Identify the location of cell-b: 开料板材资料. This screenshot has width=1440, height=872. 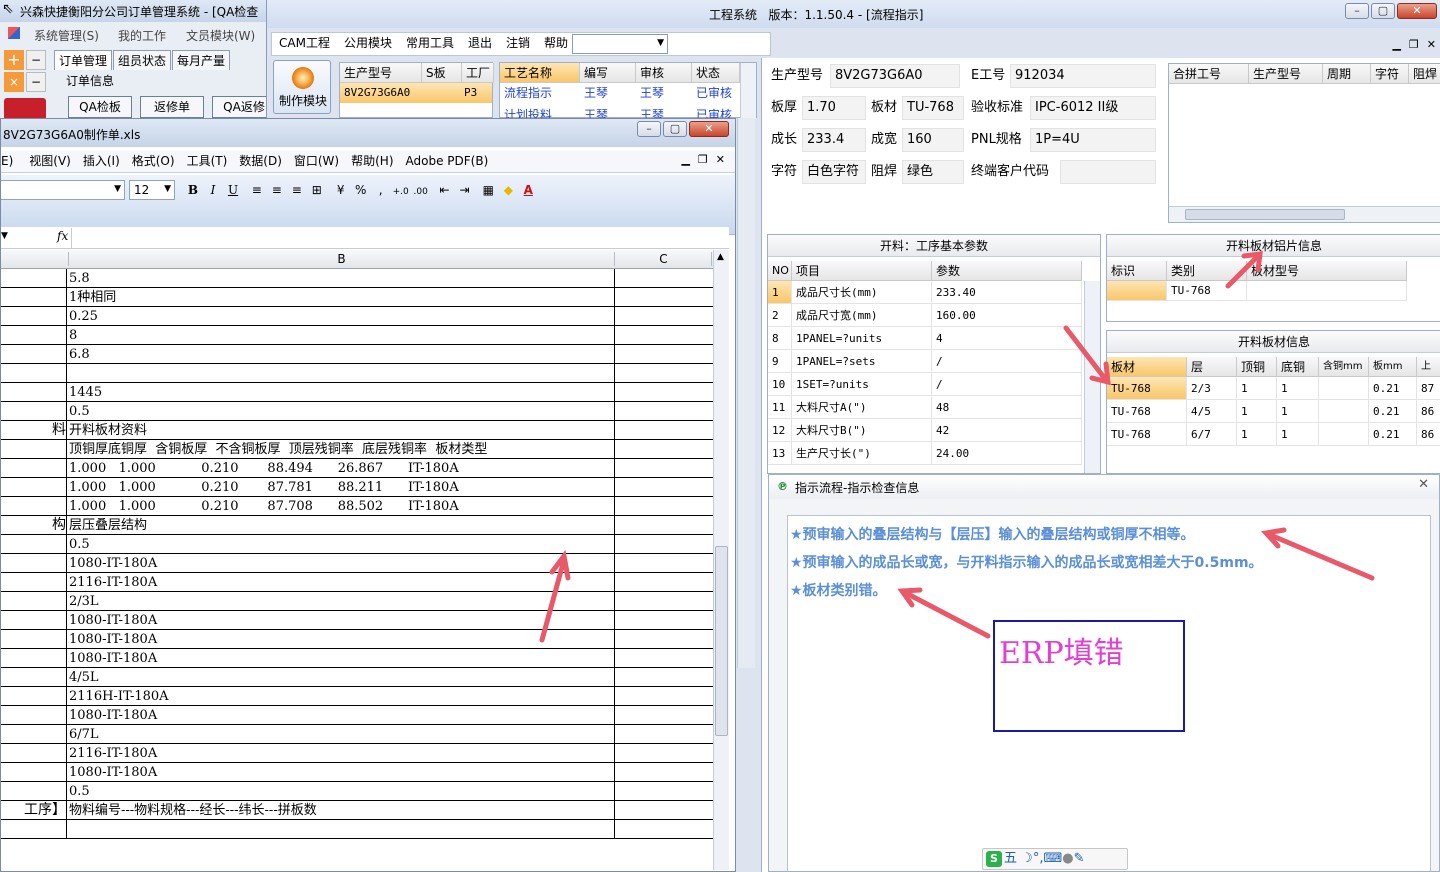
(341, 430).